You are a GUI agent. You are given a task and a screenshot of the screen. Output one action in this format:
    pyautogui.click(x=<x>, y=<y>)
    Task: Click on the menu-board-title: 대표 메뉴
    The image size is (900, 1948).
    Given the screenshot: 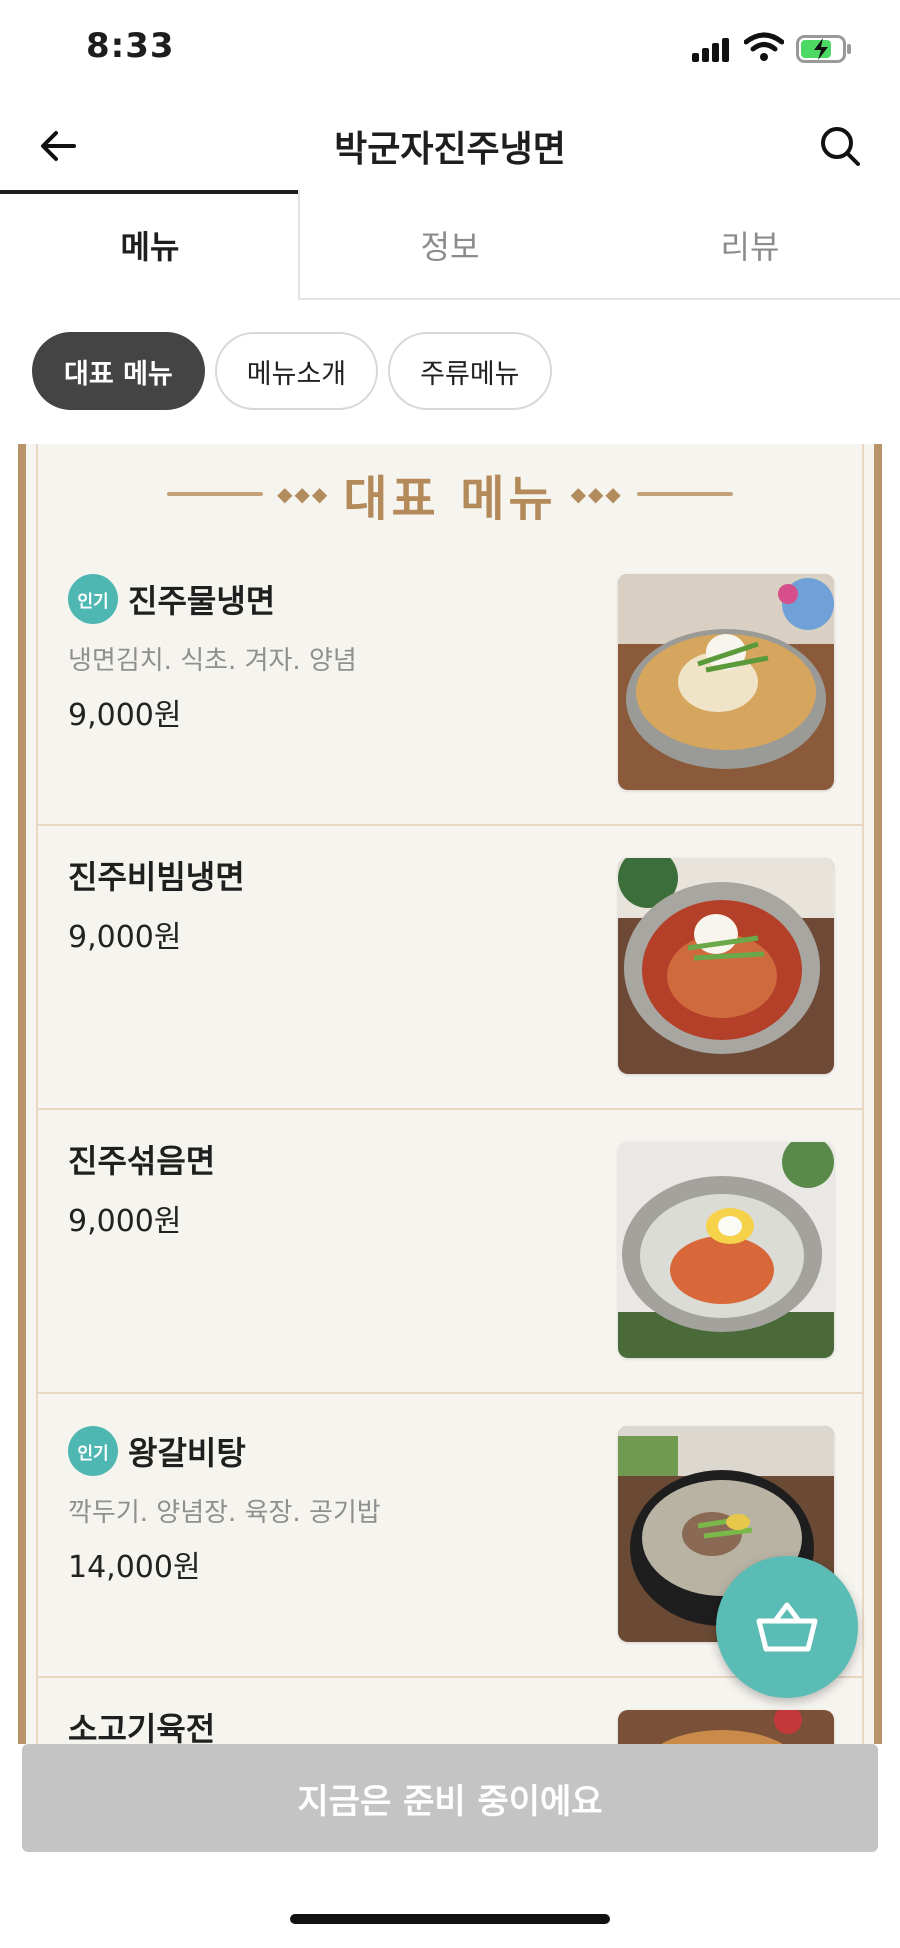 What is the action you would take?
    pyautogui.click(x=450, y=499)
    